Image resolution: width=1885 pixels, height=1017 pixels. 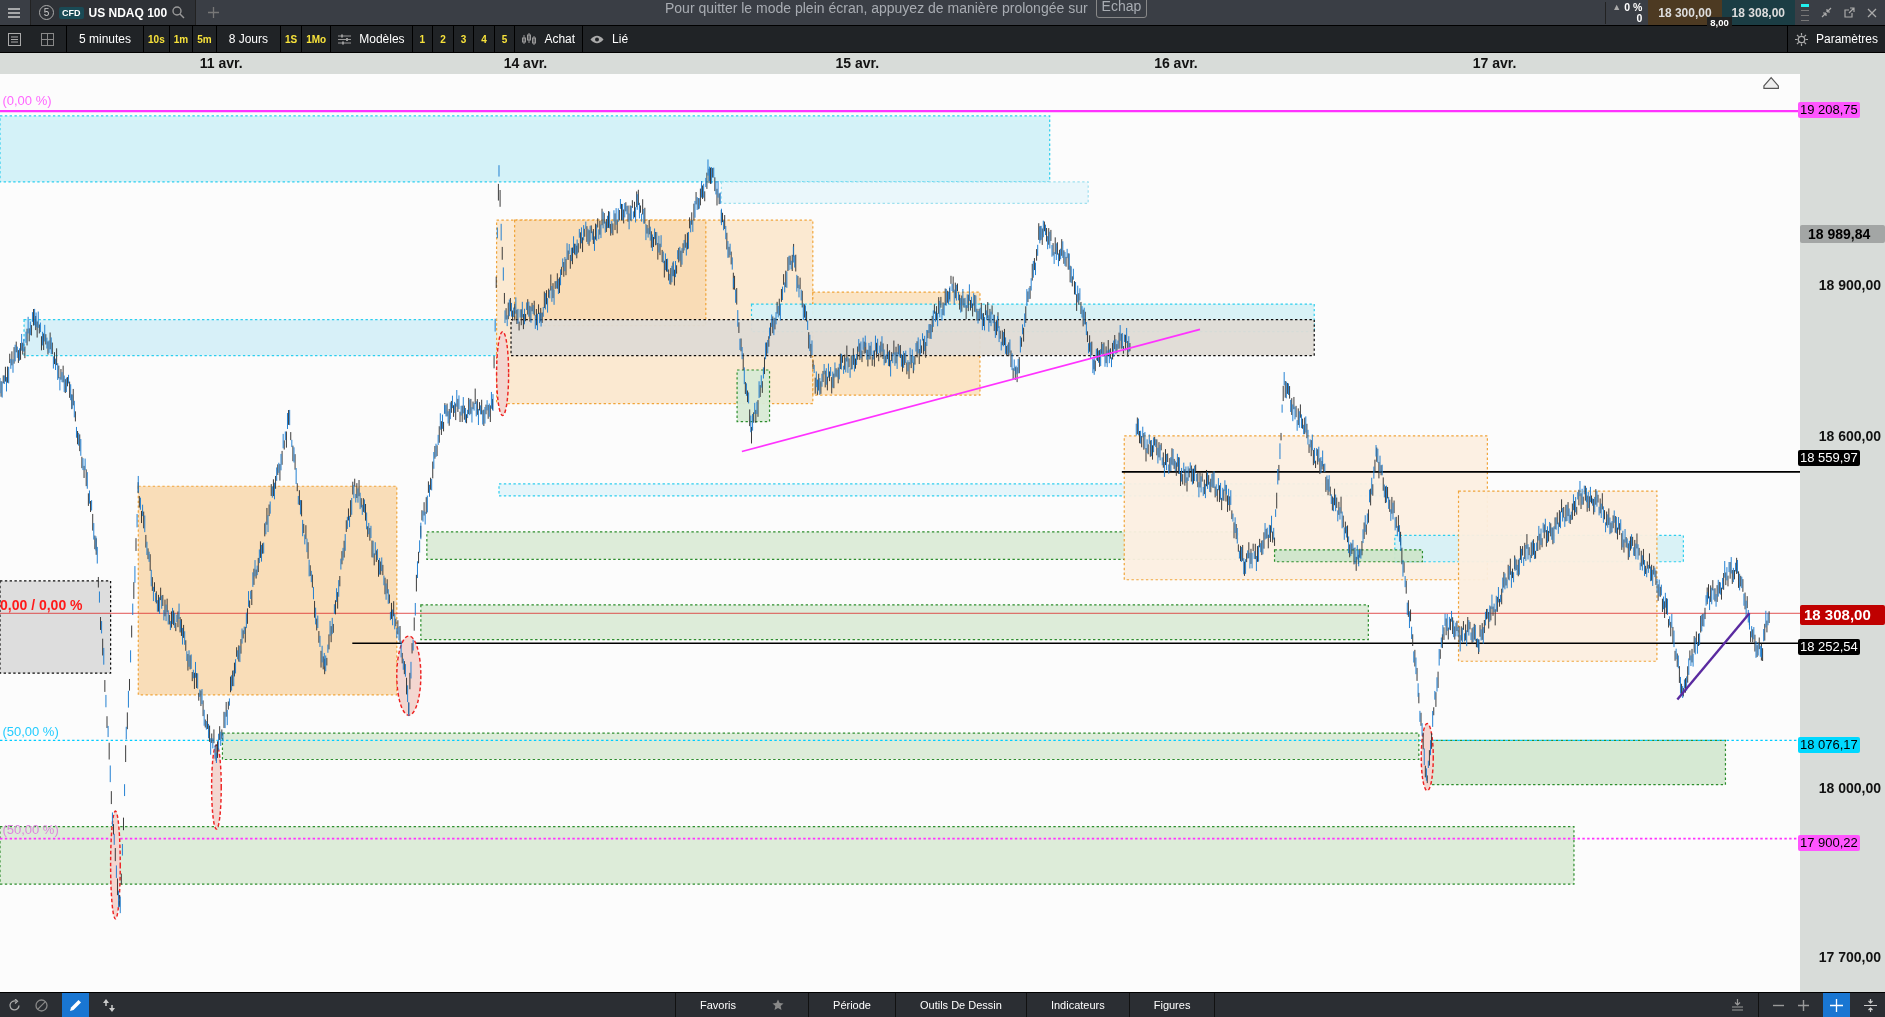 What do you see at coordinates (179, 12) in the screenshot?
I see `search-icon` at bounding box center [179, 12].